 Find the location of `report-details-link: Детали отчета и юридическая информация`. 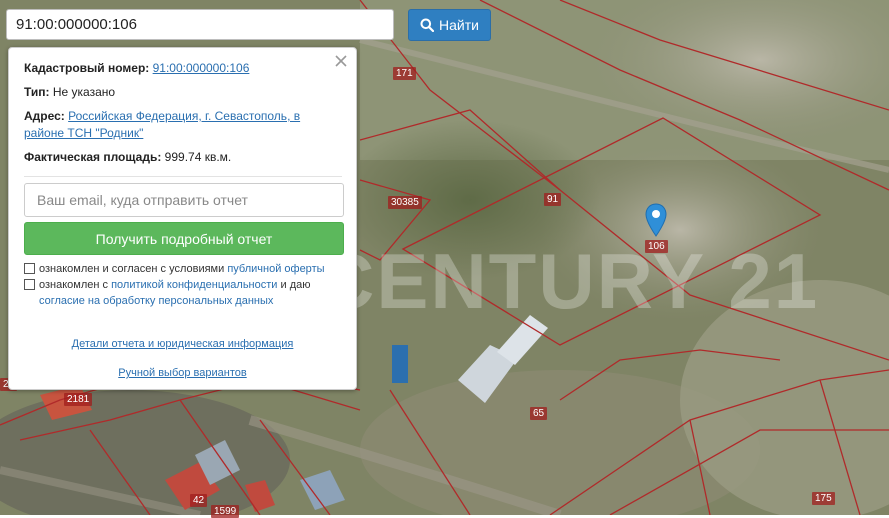

report-details-link: Детали отчета и юридическая информация is located at coordinates (183, 344).